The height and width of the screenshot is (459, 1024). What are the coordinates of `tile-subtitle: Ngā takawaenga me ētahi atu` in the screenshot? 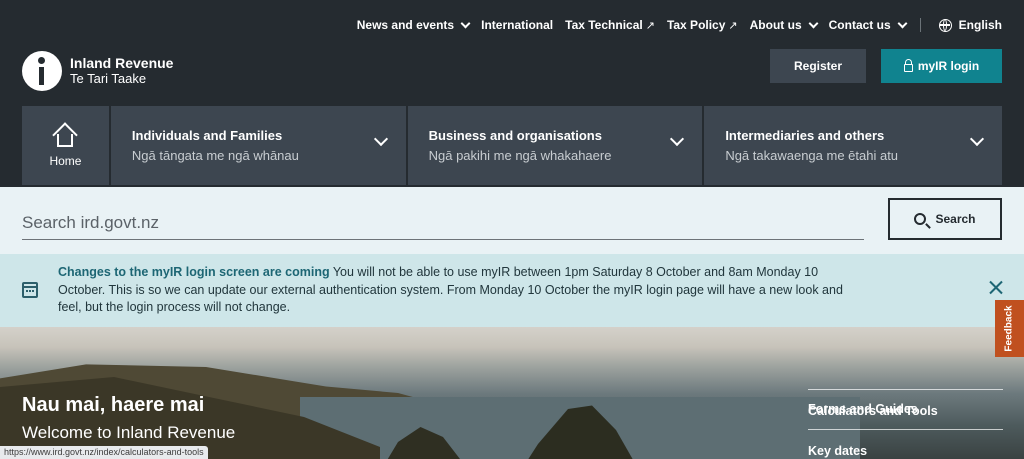 It's located at (812, 155).